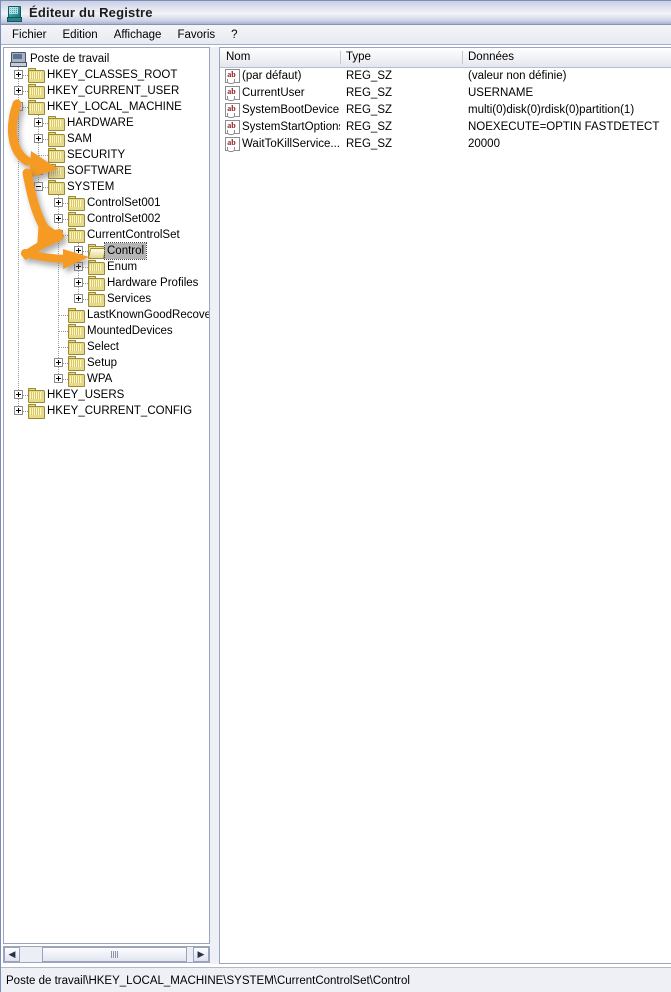  What do you see at coordinates (100, 379) in the screenshot?
I see `tree-item-label: WPA` at bounding box center [100, 379].